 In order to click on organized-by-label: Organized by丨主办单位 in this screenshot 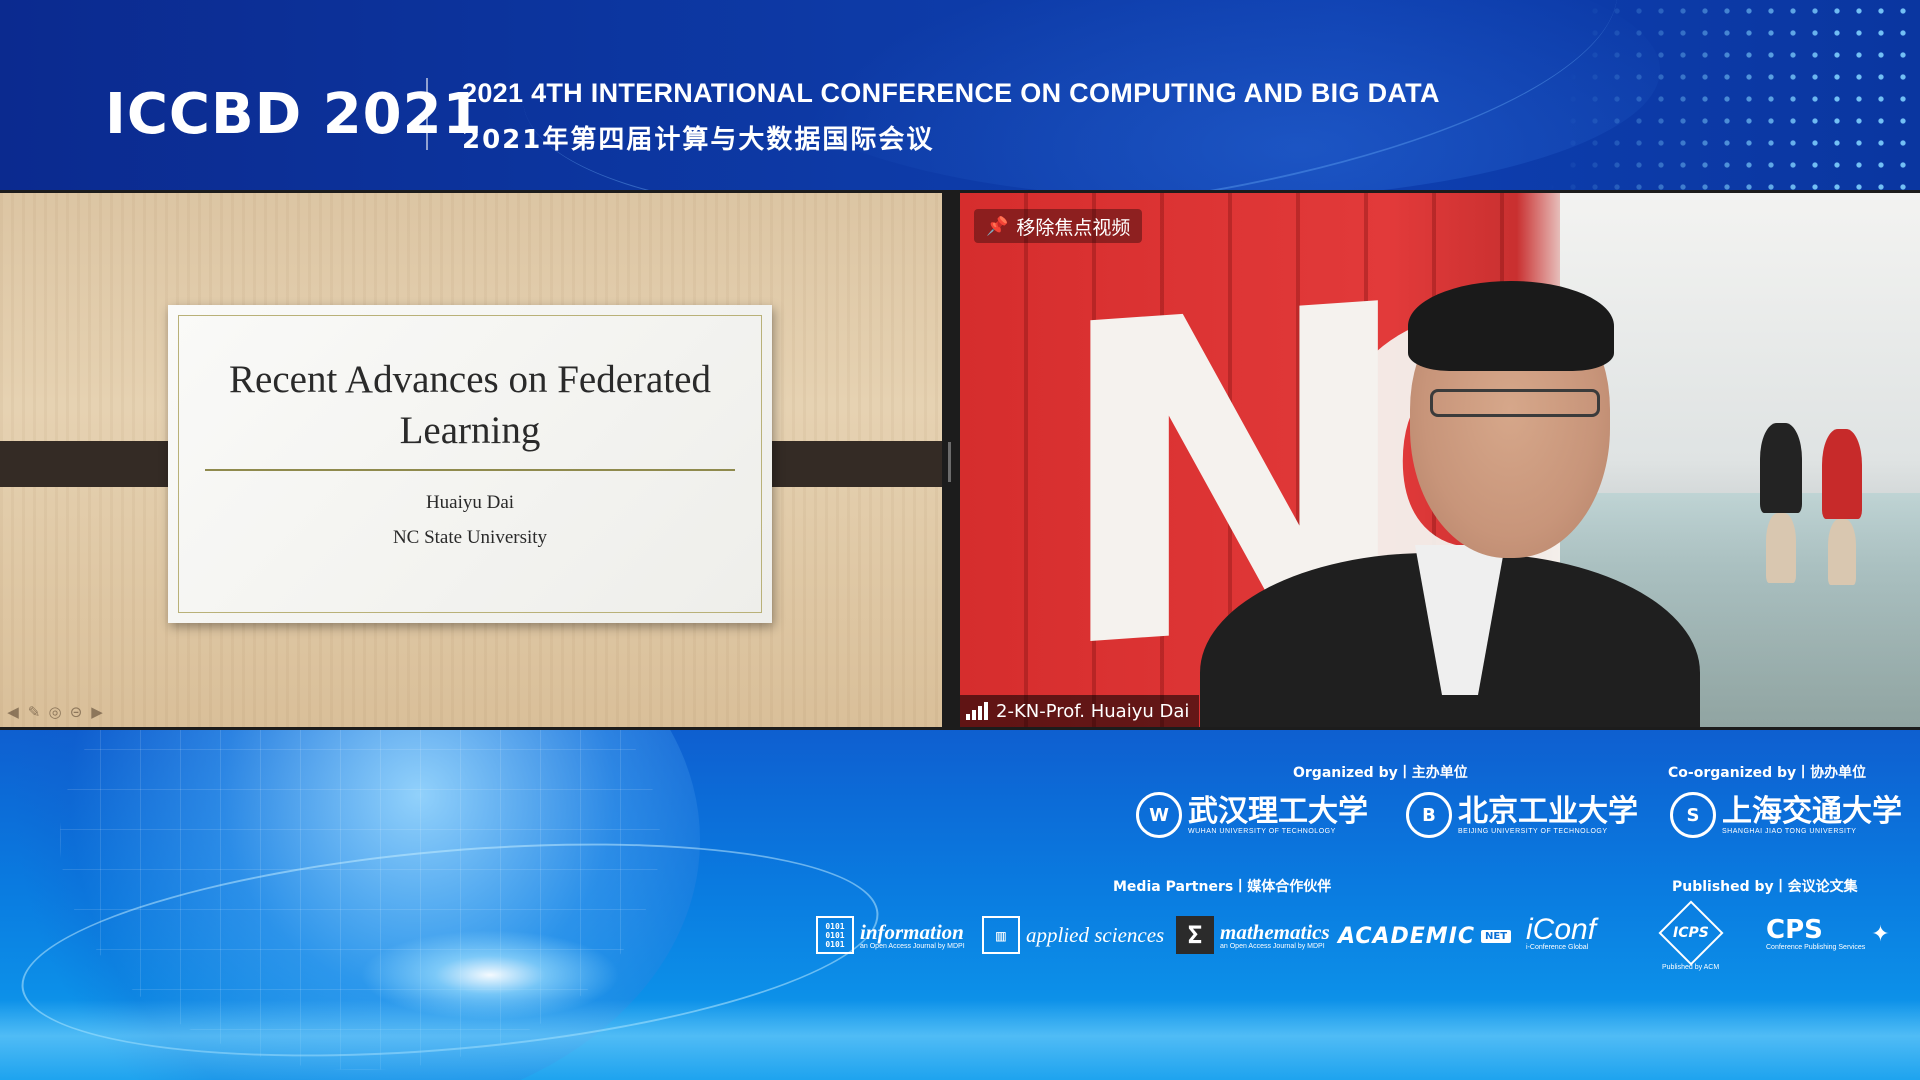, I will do `click(1380, 773)`.